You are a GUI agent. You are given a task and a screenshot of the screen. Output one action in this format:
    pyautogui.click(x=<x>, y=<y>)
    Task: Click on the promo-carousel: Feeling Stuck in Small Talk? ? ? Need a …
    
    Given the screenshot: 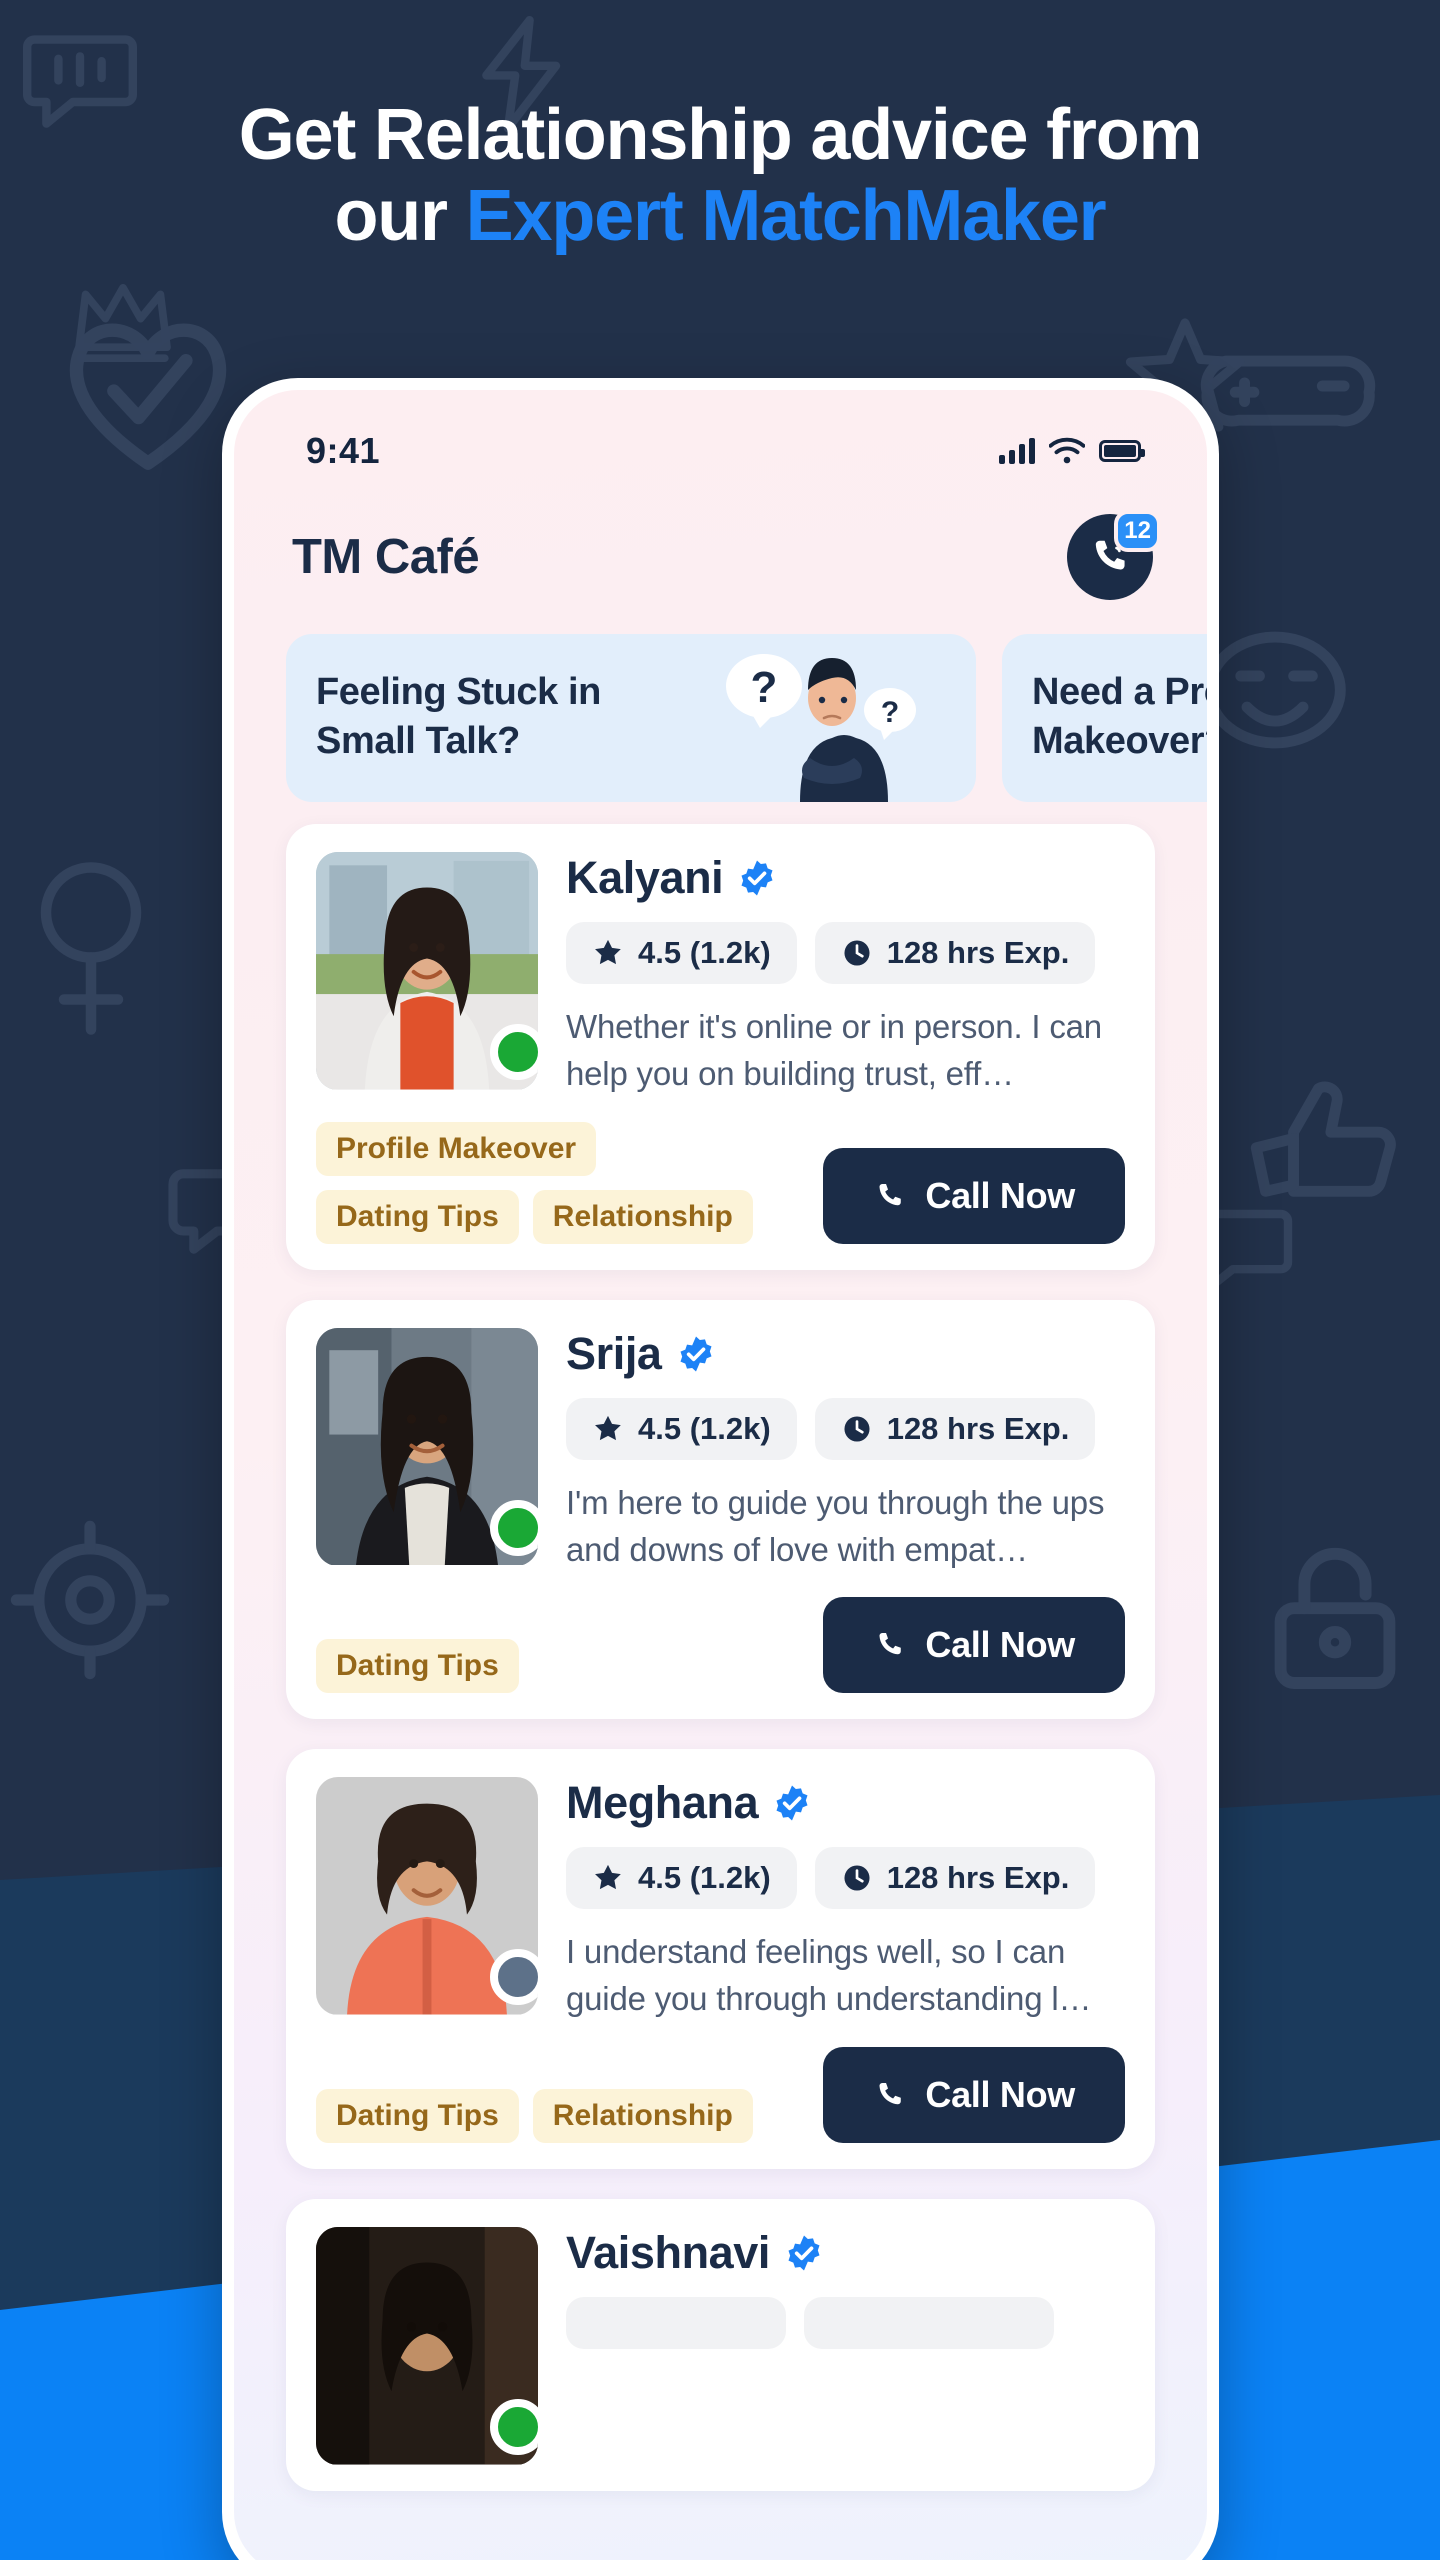 What is the action you would take?
    pyautogui.click(x=720, y=709)
    